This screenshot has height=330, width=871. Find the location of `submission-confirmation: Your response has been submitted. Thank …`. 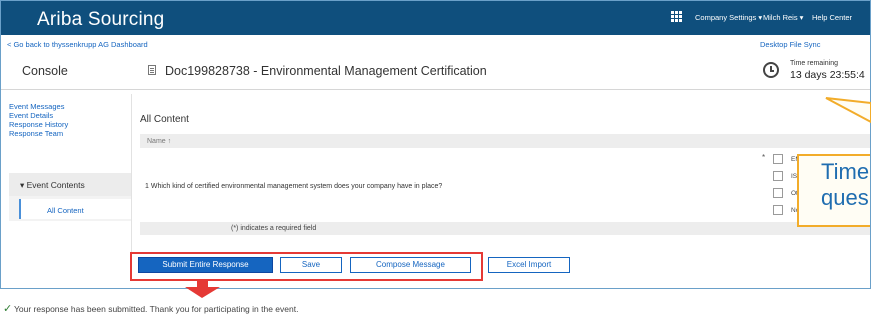

submission-confirmation: Your response has been submitted. Thank … is located at coordinates (156, 309).